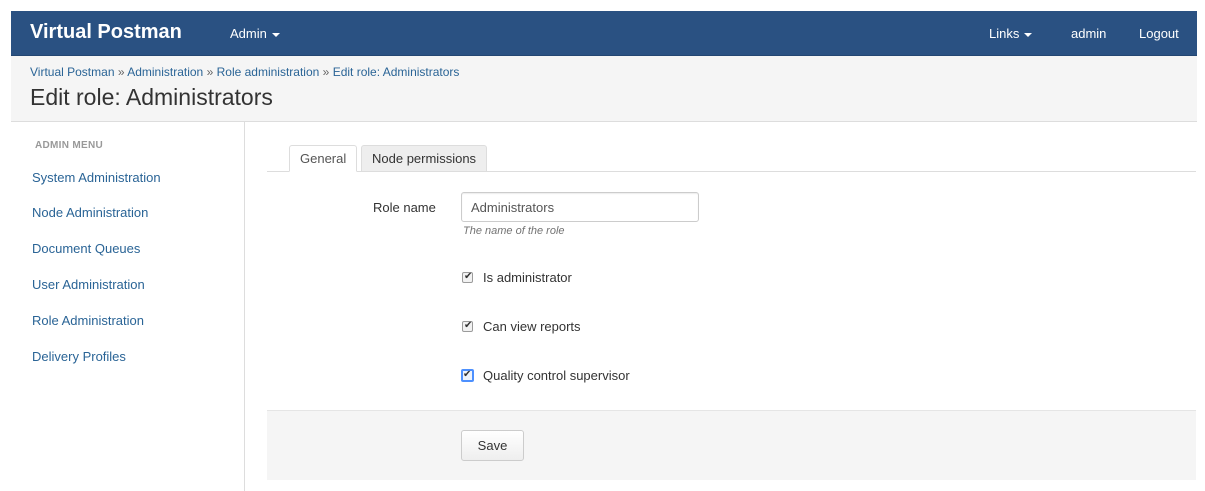 The width and height of the screenshot is (1205, 491). What do you see at coordinates (151, 97) in the screenshot?
I see `page-title: Edit role: Administrators` at bounding box center [151, 97].